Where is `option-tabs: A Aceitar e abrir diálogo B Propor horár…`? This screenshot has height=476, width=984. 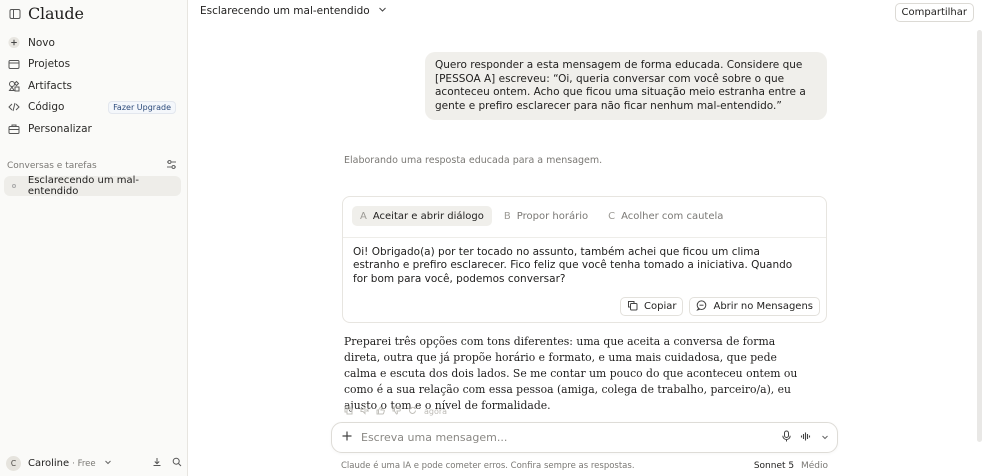 option-tabs: A Aceitar e abrir diálogo B Propor horár… is located at coordinates (541, 216).